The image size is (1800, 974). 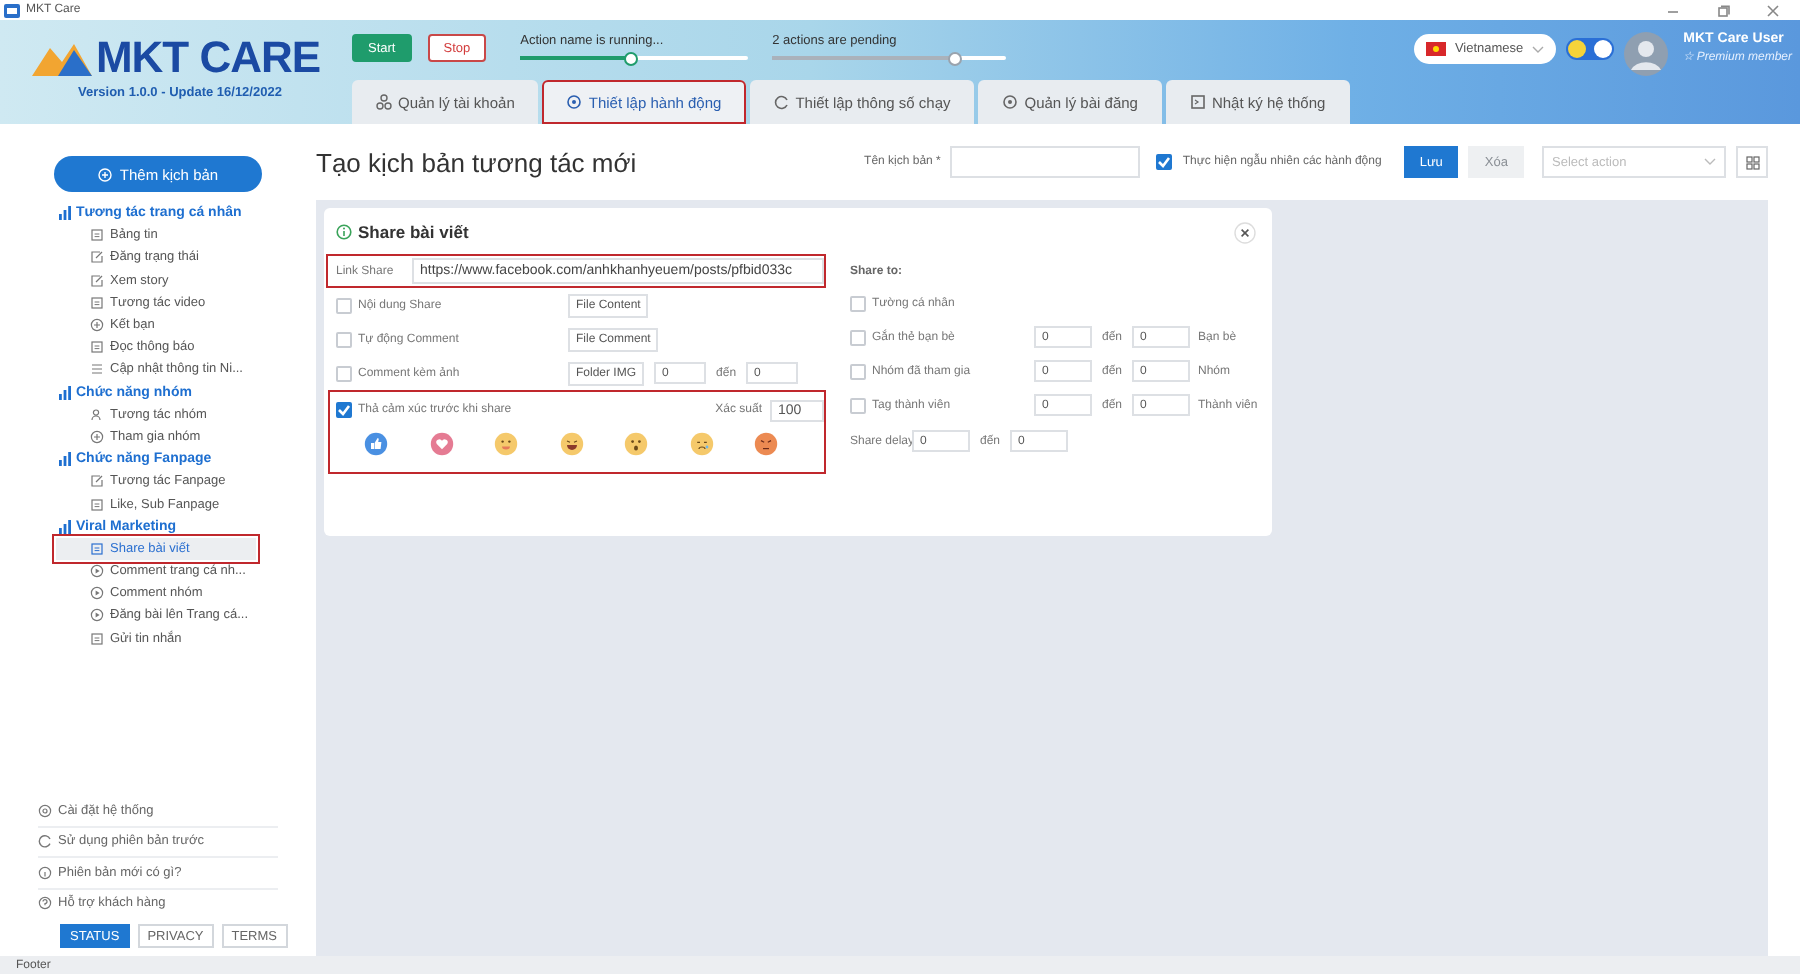 What do you see at coordinates (1723, 10) in the screenshot?
I see `maximize-icon` at bounding box center [1723, 10].